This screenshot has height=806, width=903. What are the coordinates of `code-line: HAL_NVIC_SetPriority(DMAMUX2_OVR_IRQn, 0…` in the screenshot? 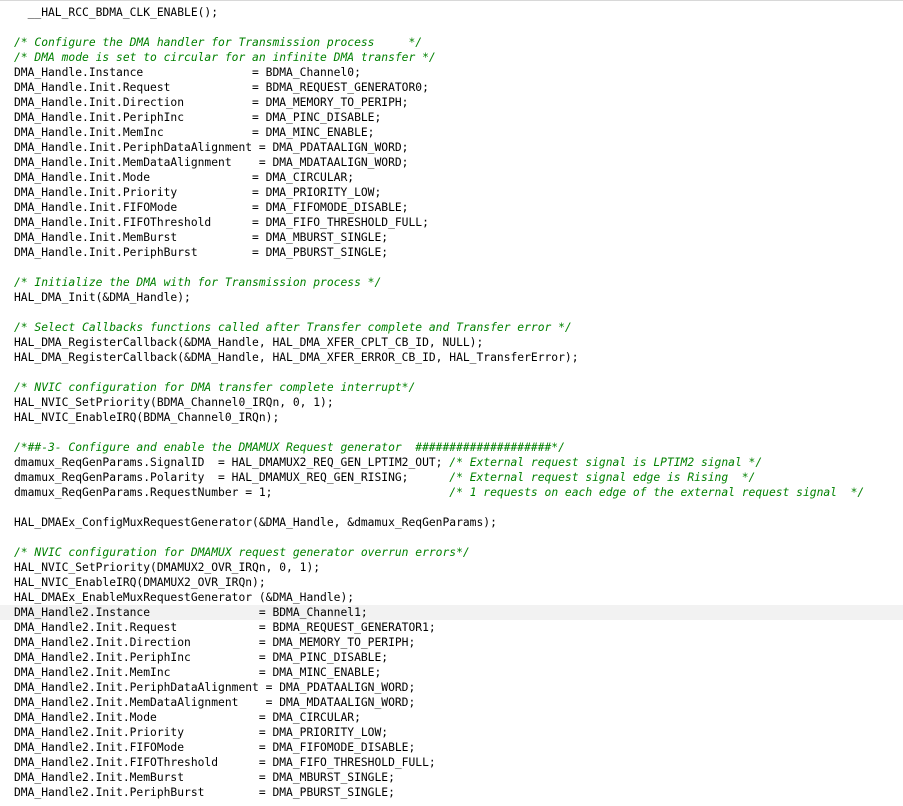 It's located at (451, 567).